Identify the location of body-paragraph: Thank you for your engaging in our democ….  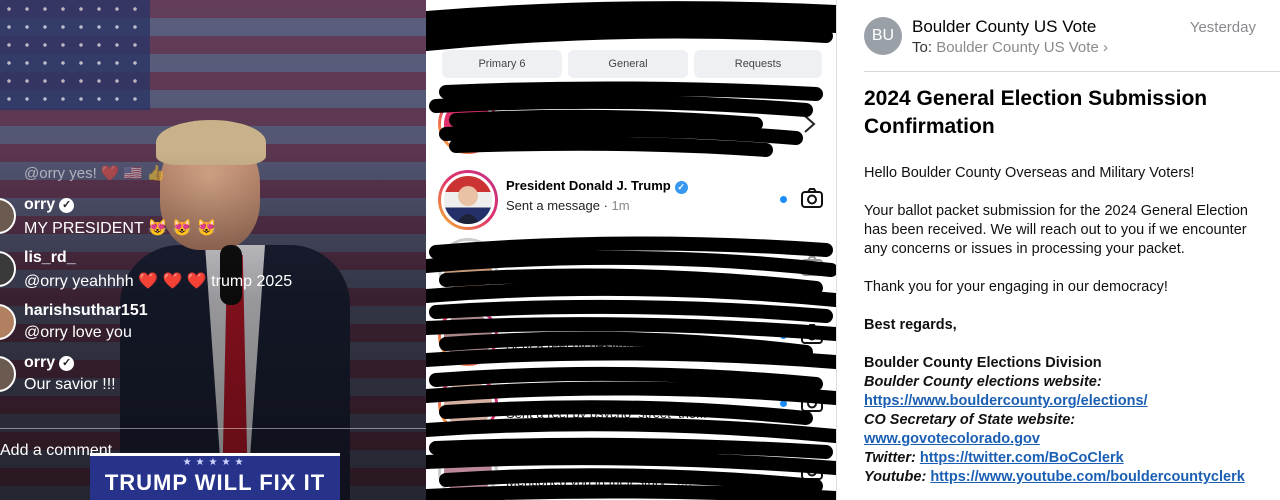
(1016, 287).